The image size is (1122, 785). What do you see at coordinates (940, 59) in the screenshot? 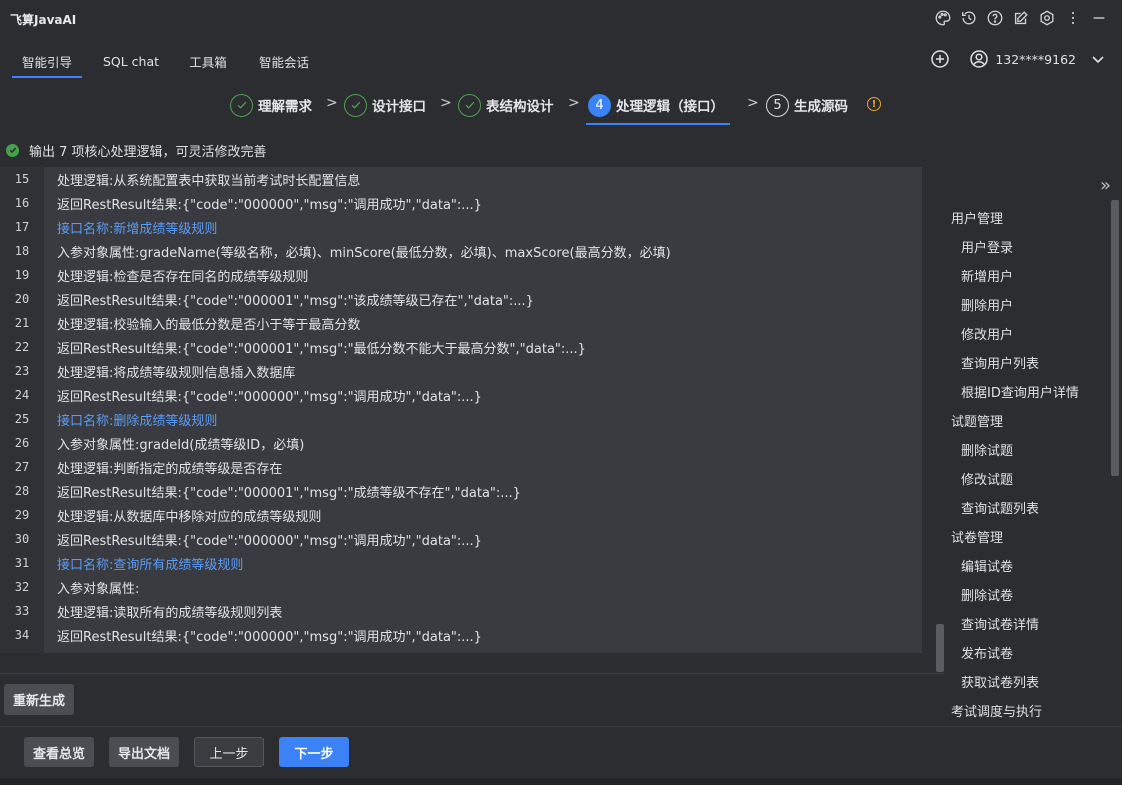
I see `add-icon` at bounding box center [940, 59].